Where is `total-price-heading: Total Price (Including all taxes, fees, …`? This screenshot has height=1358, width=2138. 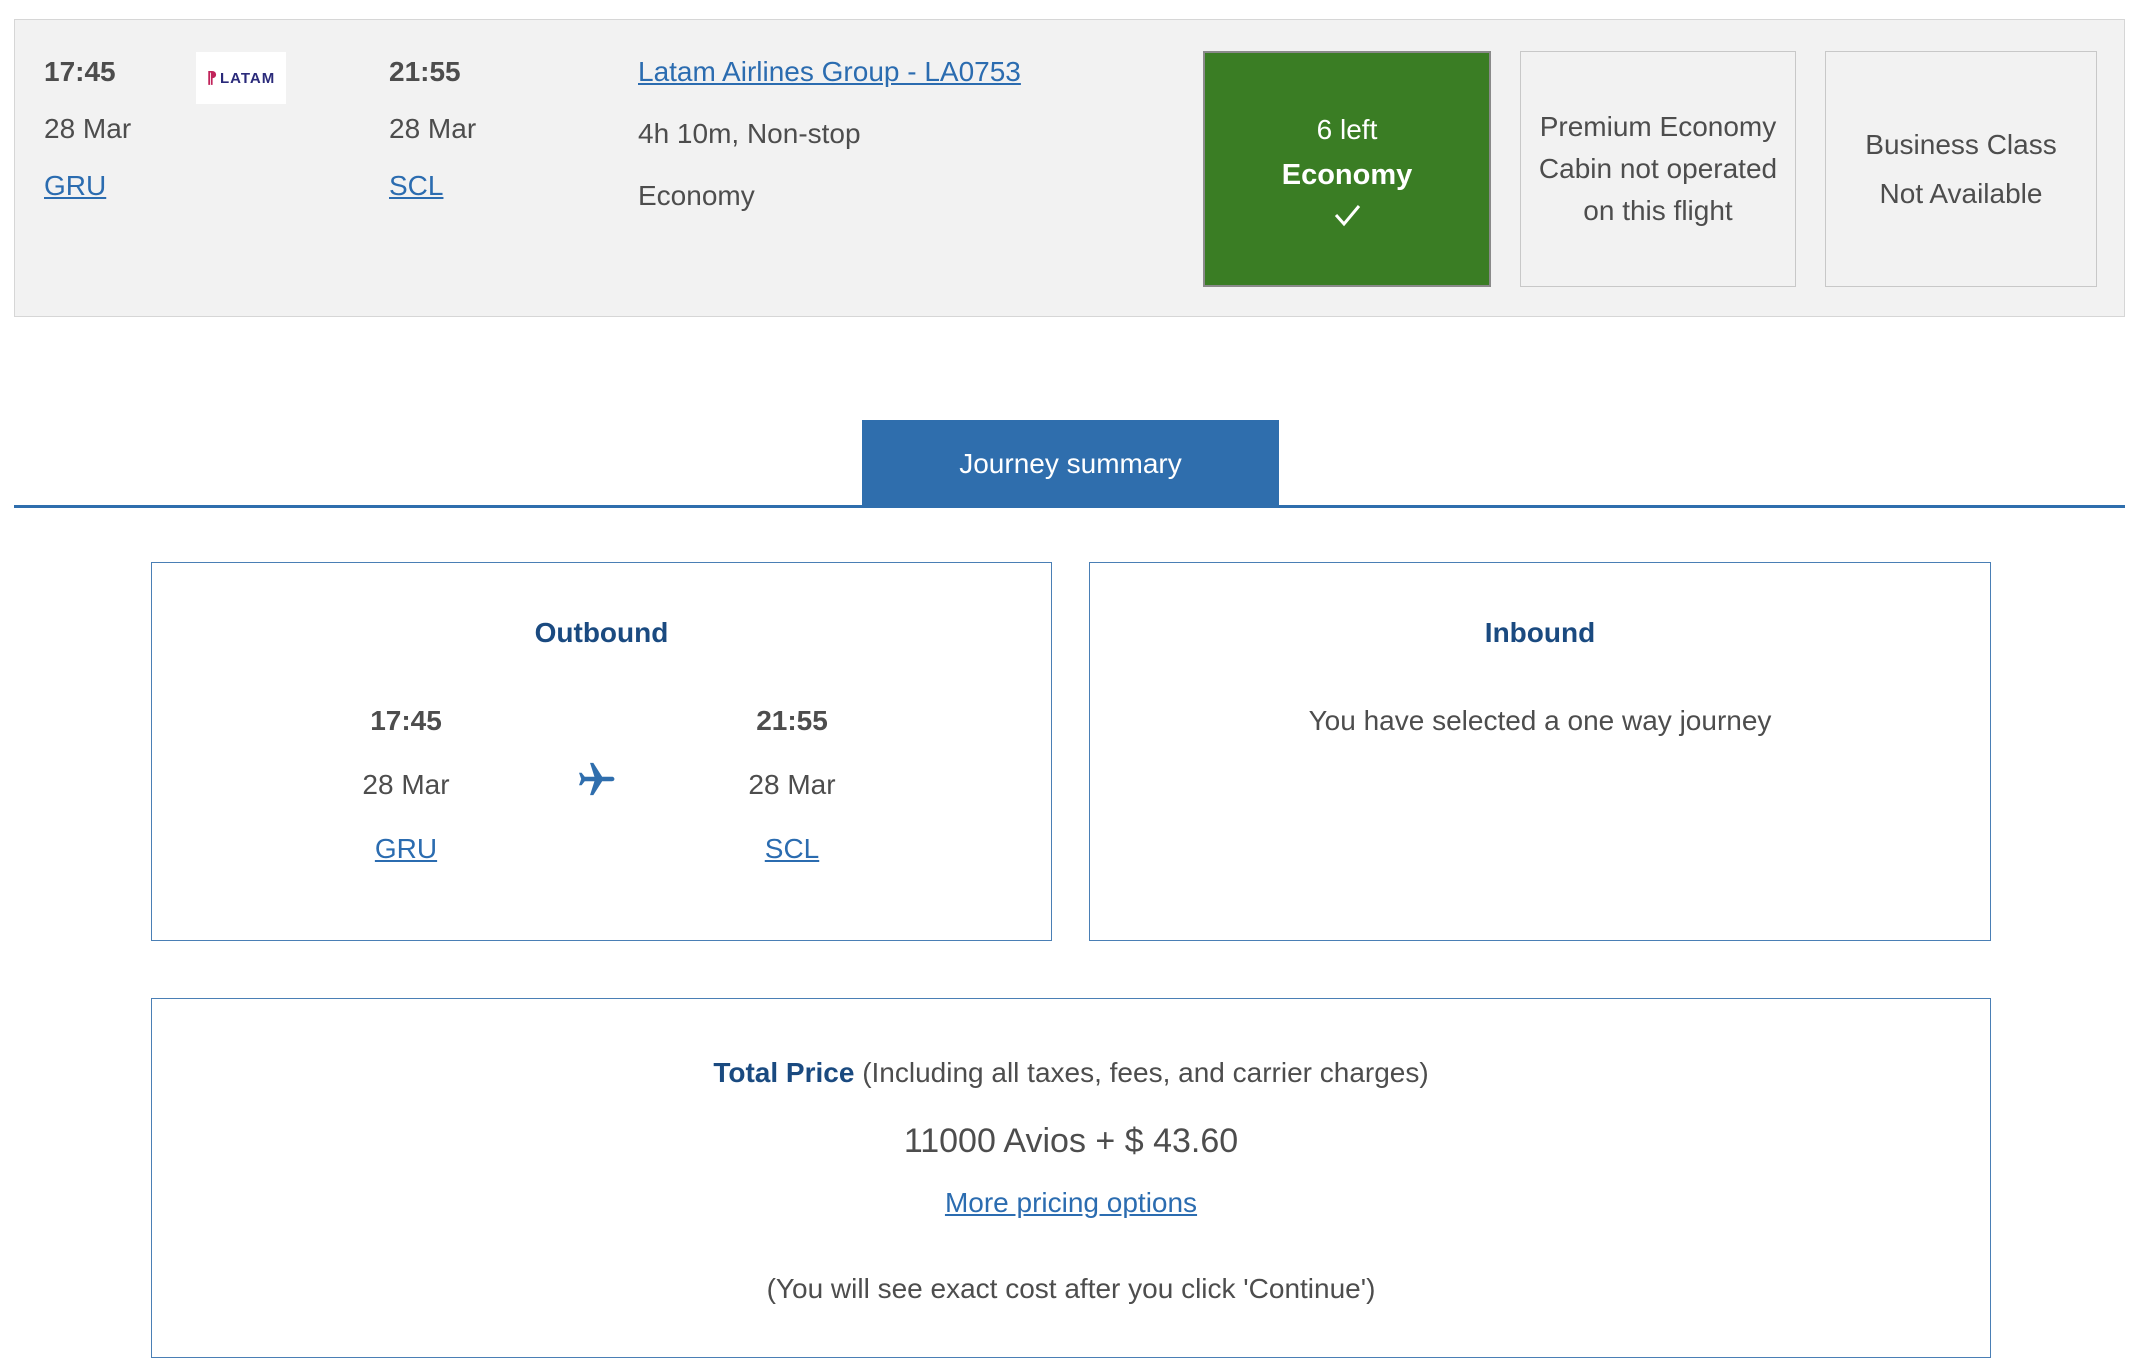
total-price-heading: Total Price (Including all taxes, fees, … is located at coordinates (1071, 1073).